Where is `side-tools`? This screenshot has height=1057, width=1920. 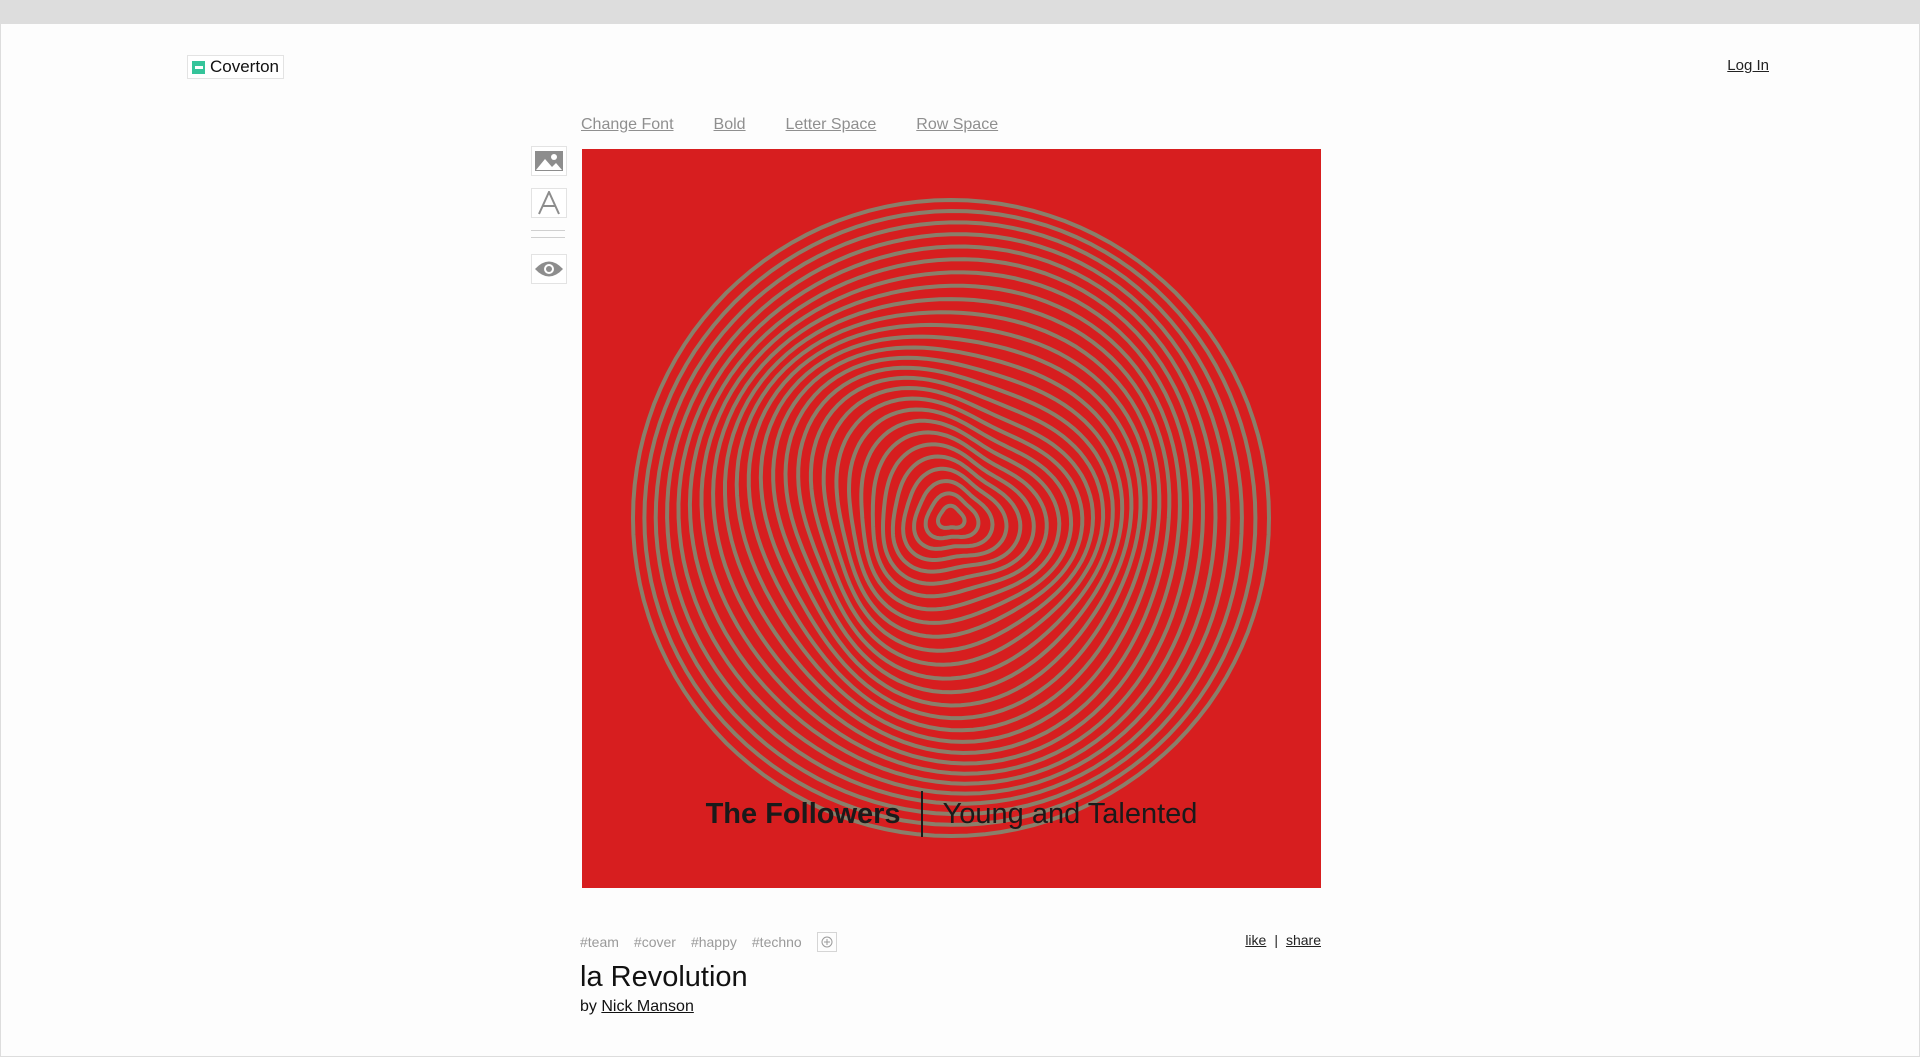
side-tools is located at coordinates (549, 221).